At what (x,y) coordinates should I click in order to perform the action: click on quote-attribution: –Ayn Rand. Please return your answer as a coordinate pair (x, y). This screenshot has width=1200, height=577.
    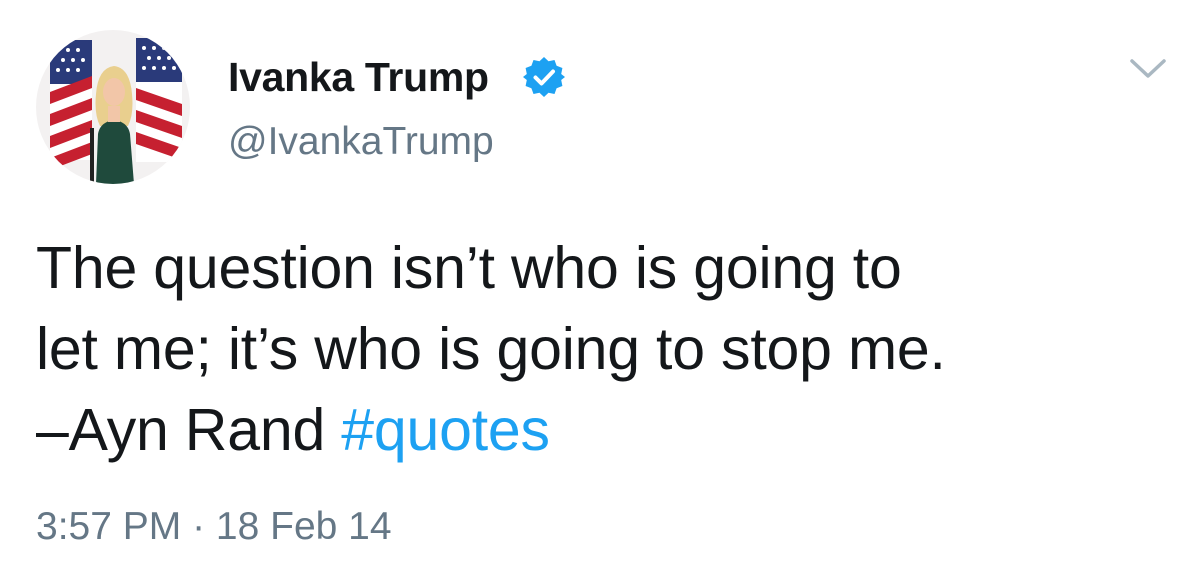
    Looking at the image, I should click on (189, 430).